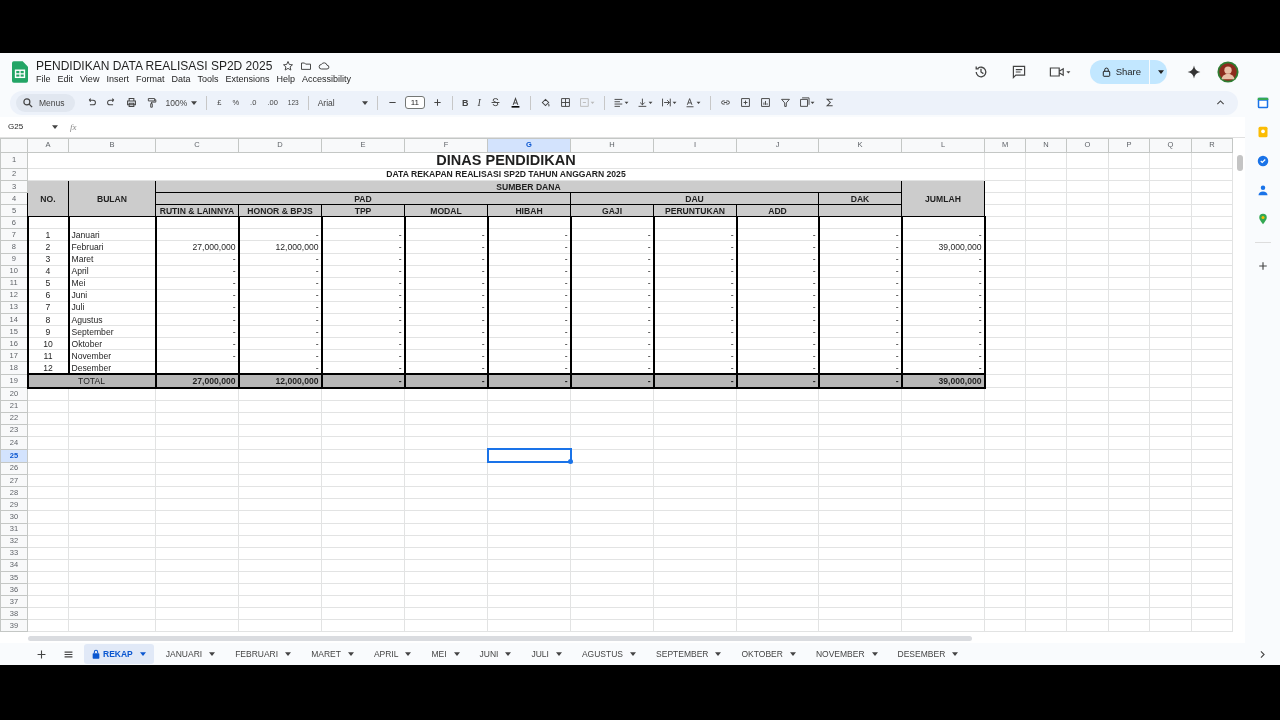 Image resolution: width=1280 pixels, height=720 pixels. I want to click on table-cell: 27,000,000, so click(214, 246).